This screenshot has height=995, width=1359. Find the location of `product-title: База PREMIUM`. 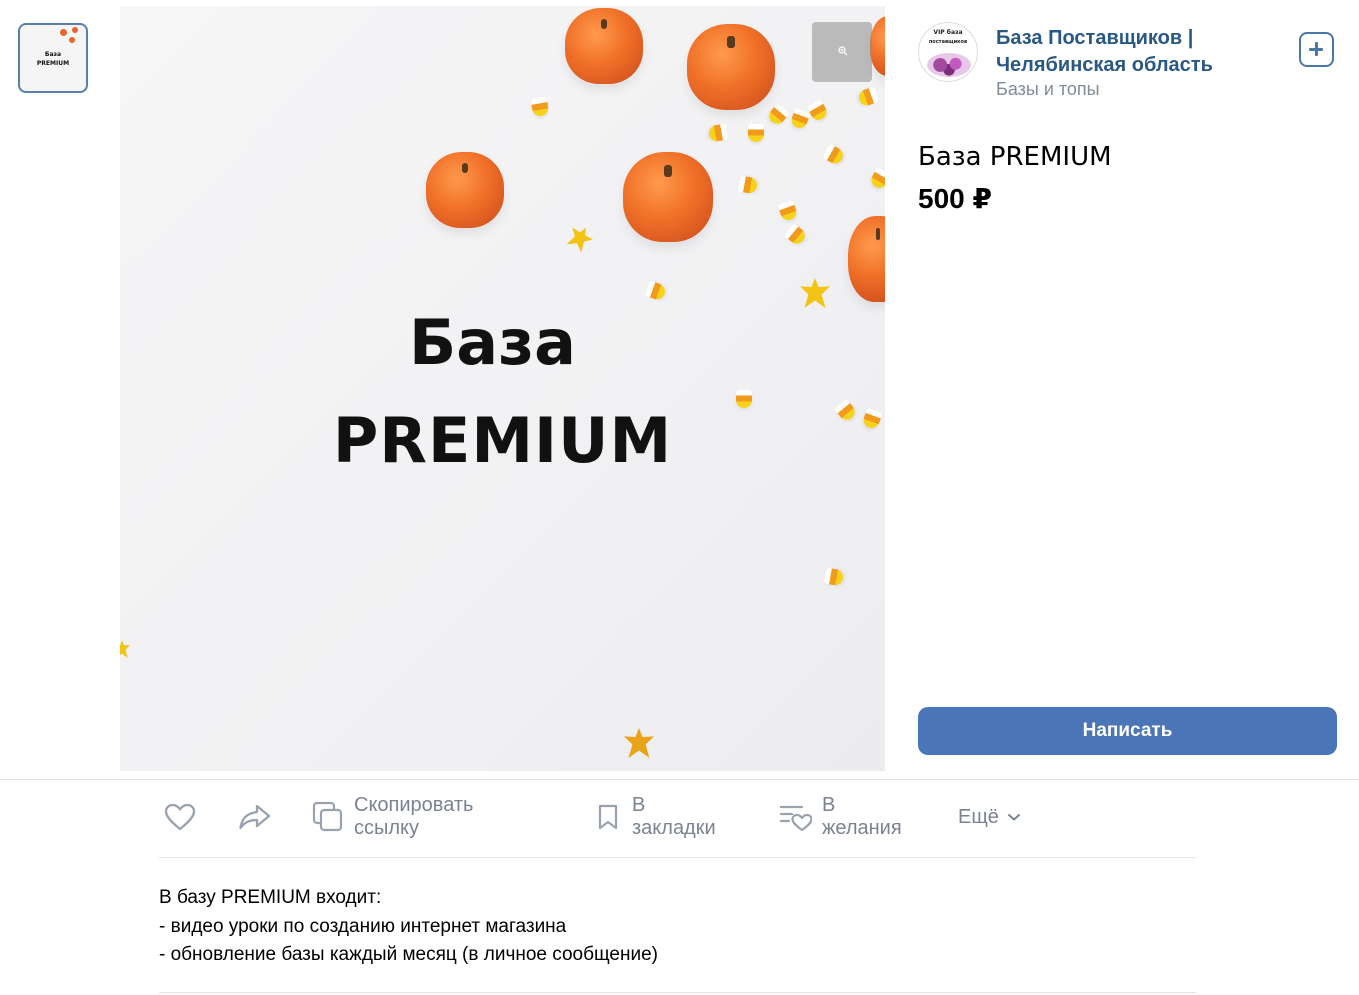

product-title: База PREMIUM is located at coordinates (1015, 157).